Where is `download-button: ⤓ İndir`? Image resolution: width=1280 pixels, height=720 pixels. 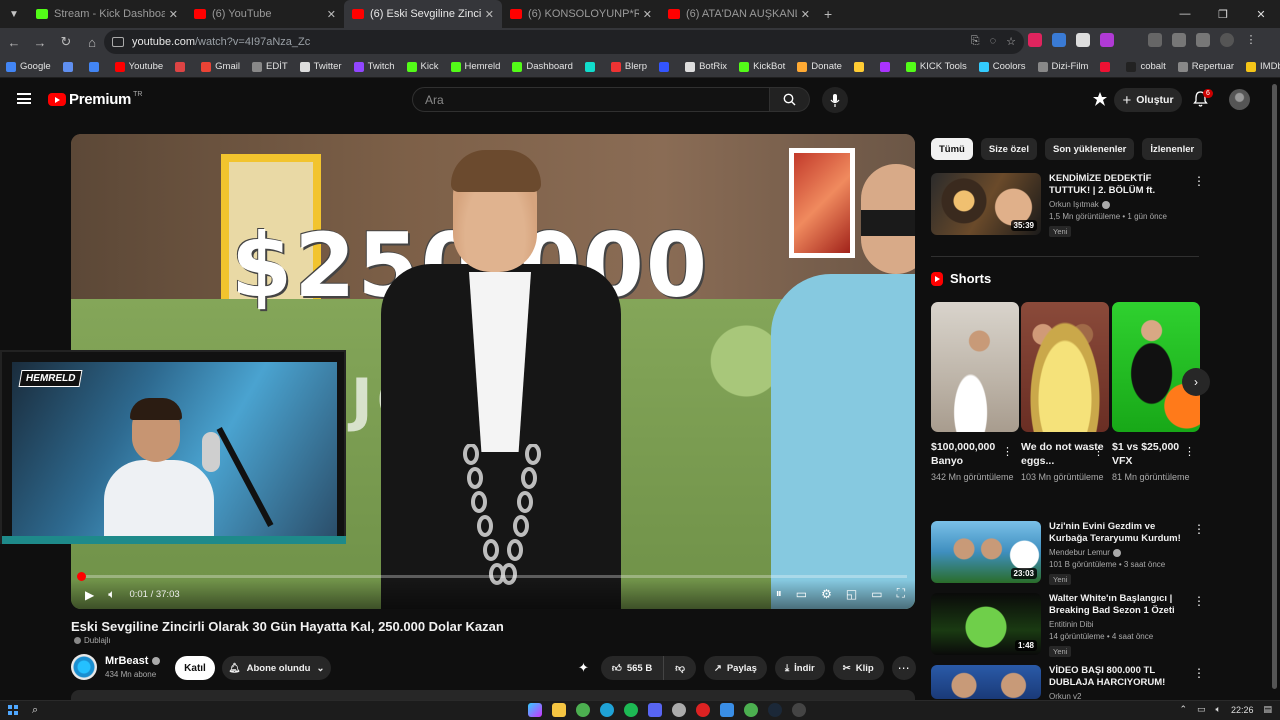
download-button: ⤓ İndir is located at coordinates (799, 668).